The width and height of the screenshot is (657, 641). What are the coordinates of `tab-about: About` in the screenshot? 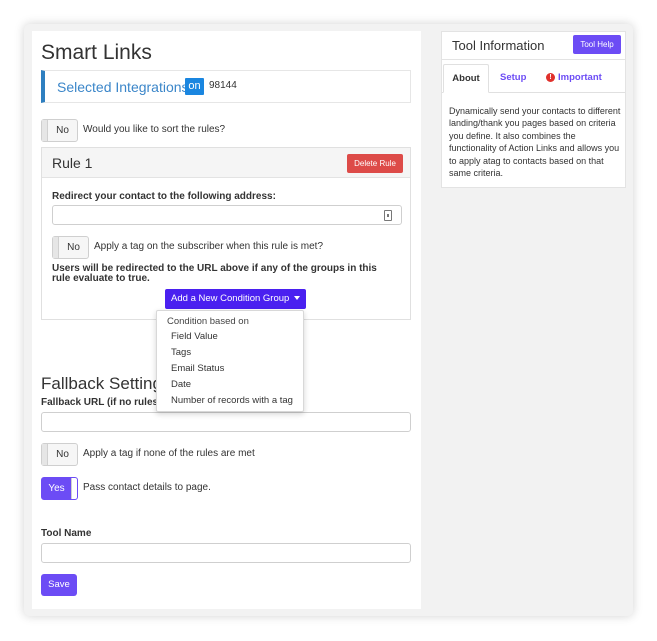 It's located at (466, 78).